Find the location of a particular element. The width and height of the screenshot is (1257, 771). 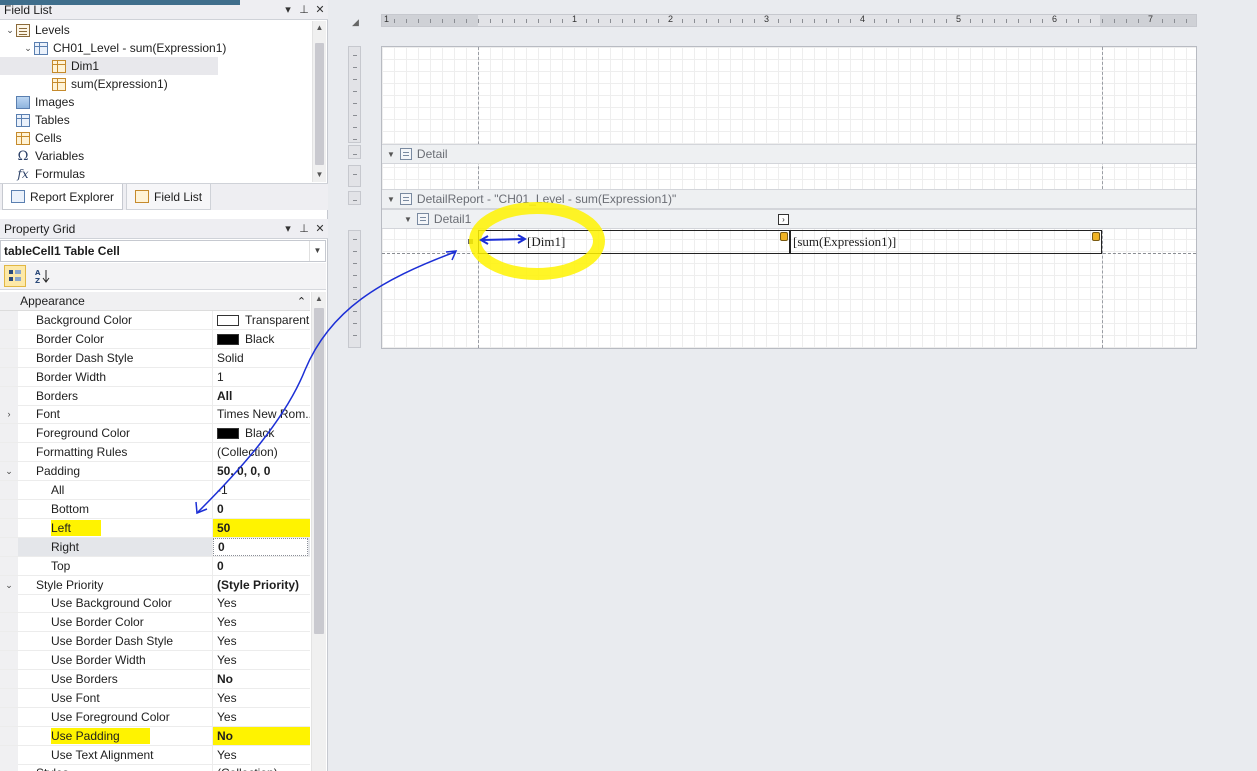

property-row-all: All -1 is located at coordinates (155, 490).